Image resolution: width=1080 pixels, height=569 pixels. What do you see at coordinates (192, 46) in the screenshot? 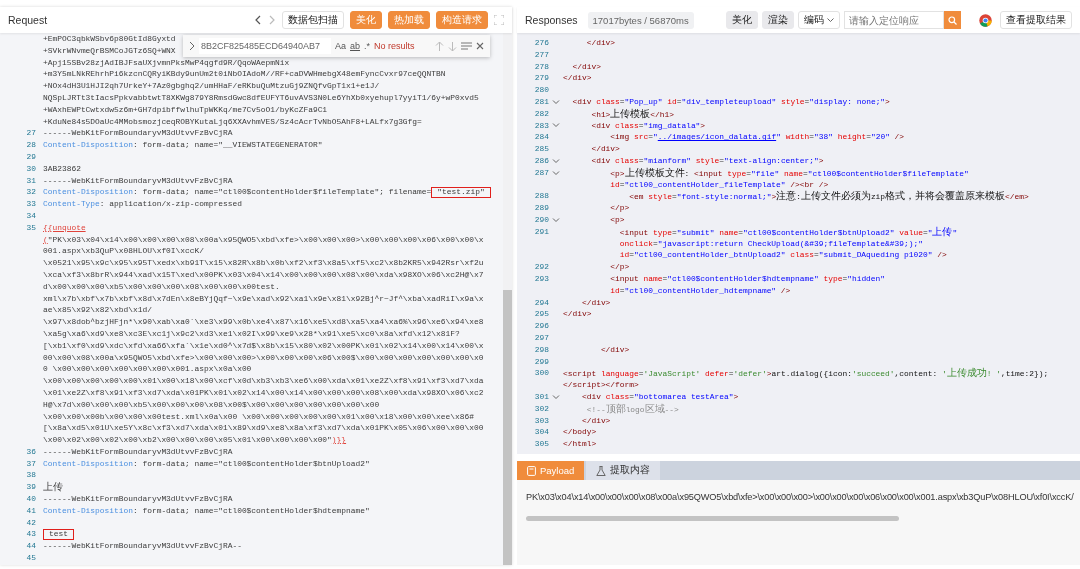
I see `chevron-icon` at bounding box center [192, 46].